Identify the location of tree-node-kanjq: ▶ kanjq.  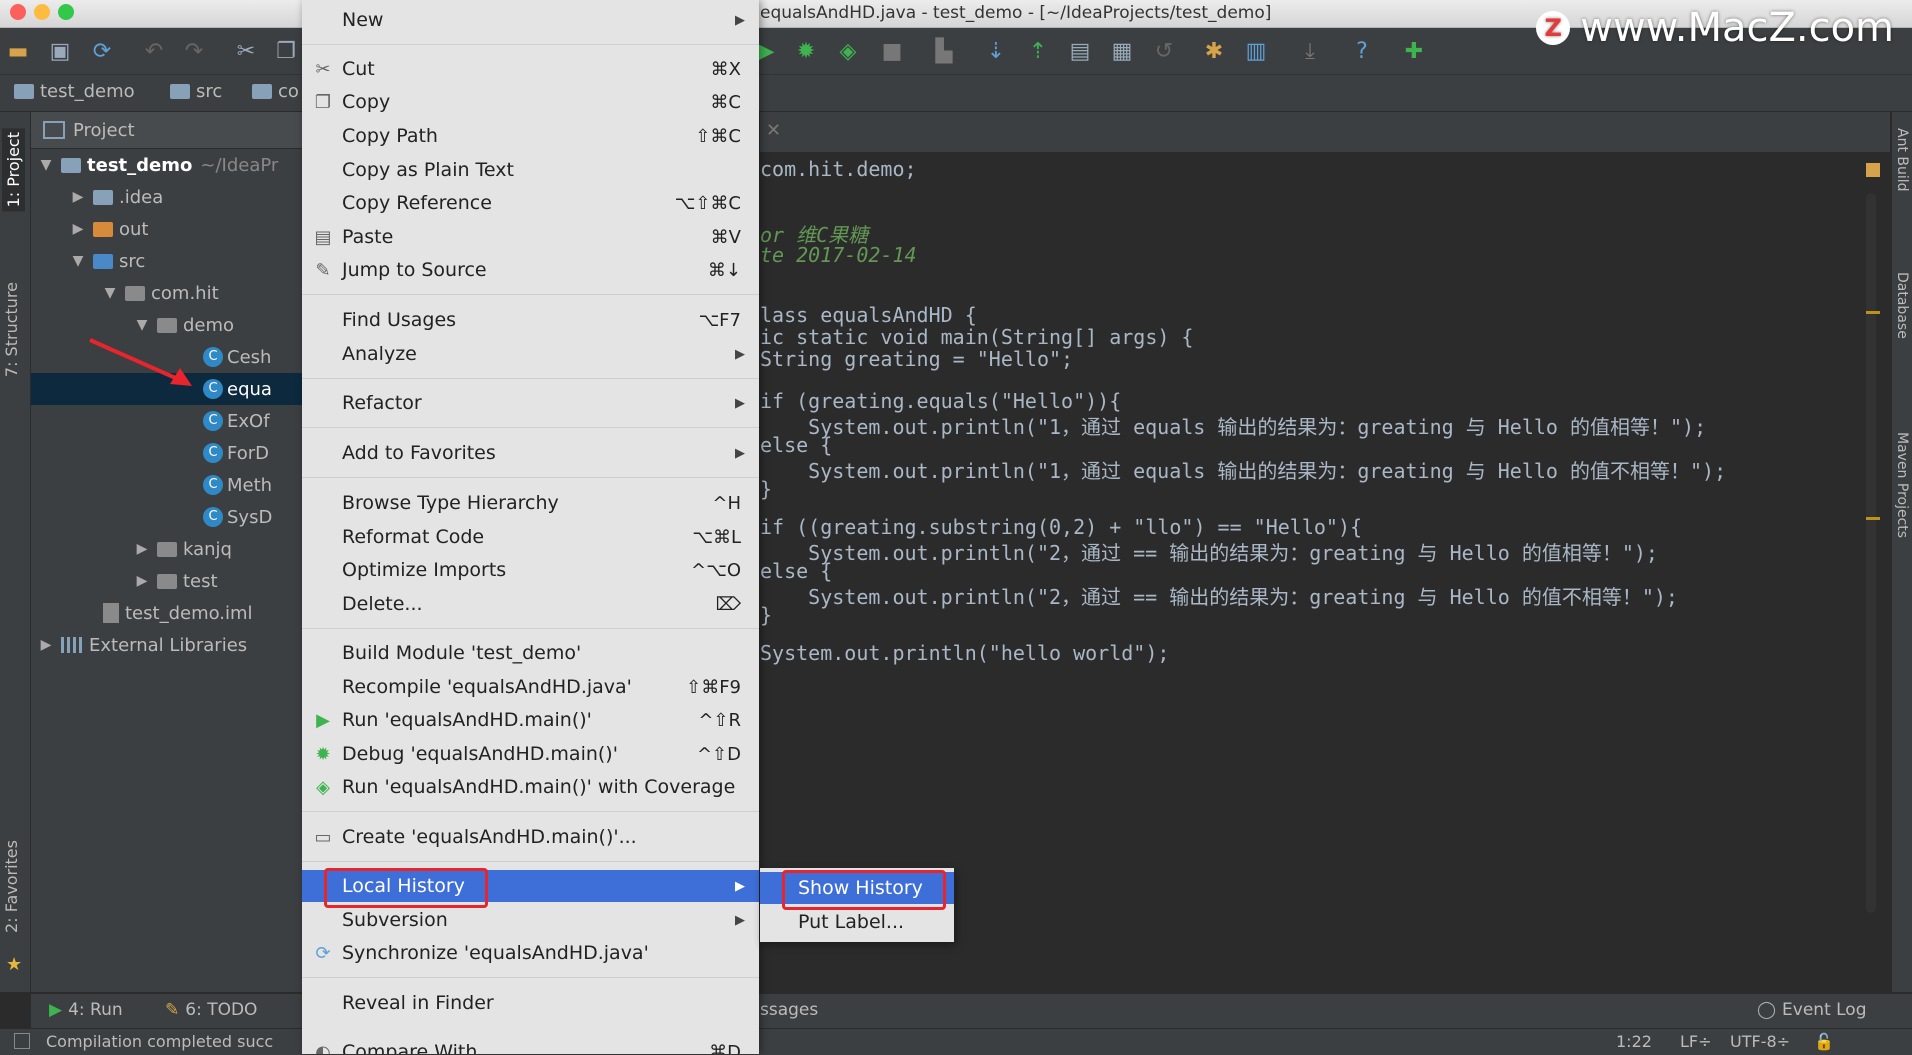
(167, 549).